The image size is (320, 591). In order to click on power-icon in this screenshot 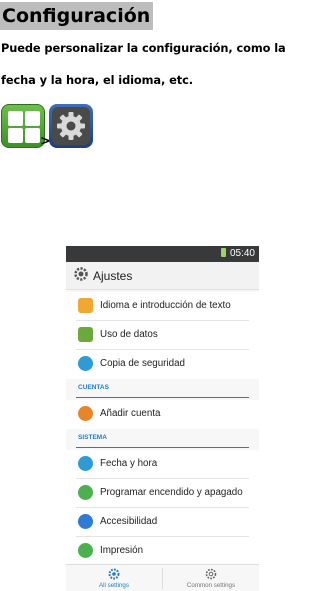, I will do `click(85, 492)`.